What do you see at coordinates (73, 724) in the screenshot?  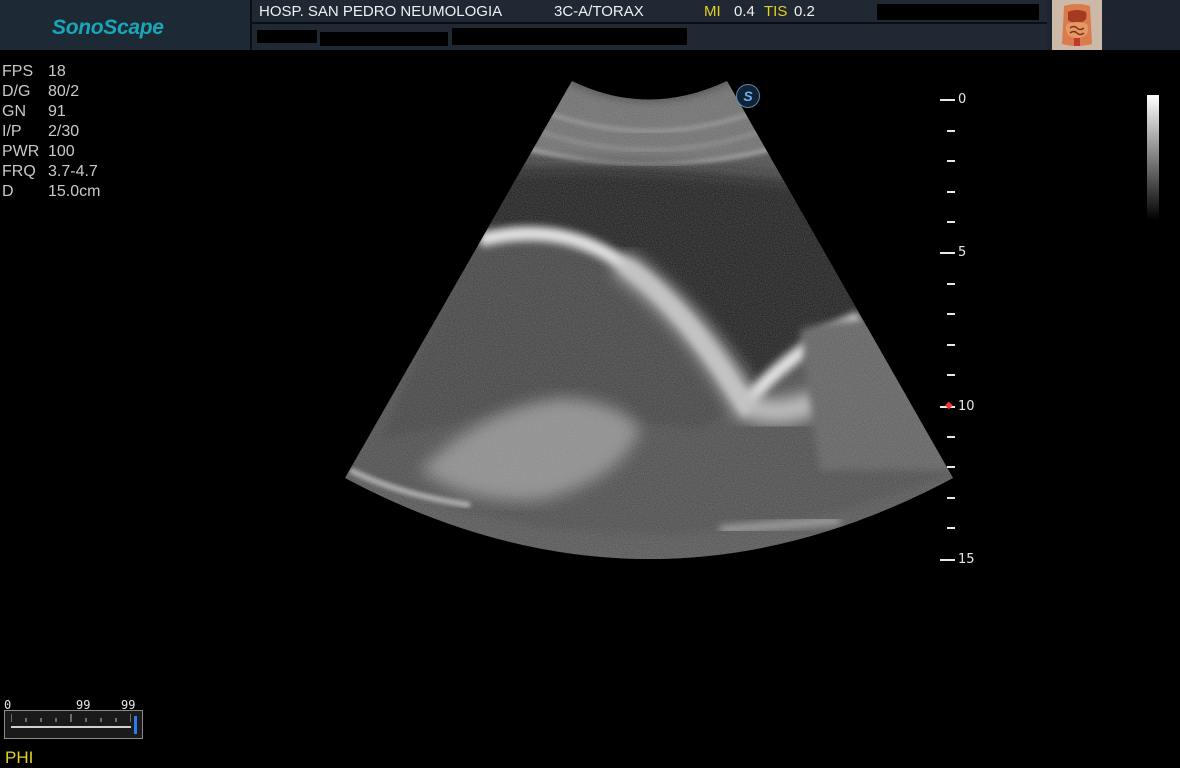 I see `cine-slider` at bounding box center [73, 724].